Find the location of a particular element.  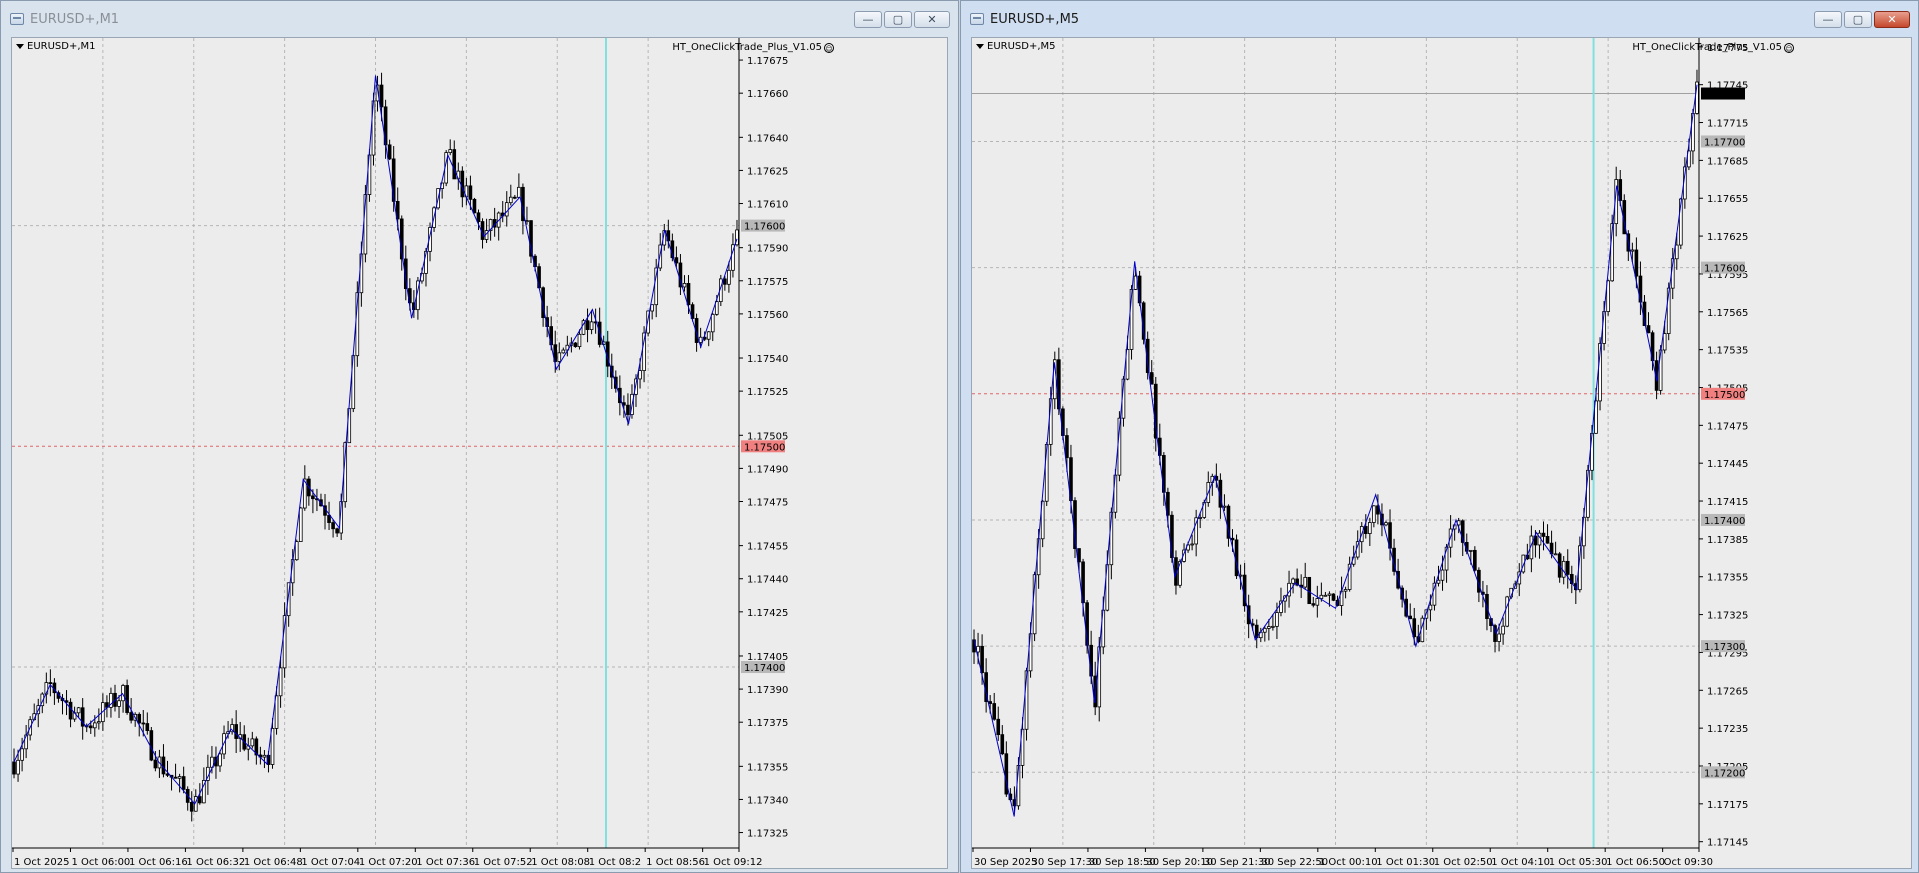

price-tick-label: 1.17340 is located at coordinates (767, 800).